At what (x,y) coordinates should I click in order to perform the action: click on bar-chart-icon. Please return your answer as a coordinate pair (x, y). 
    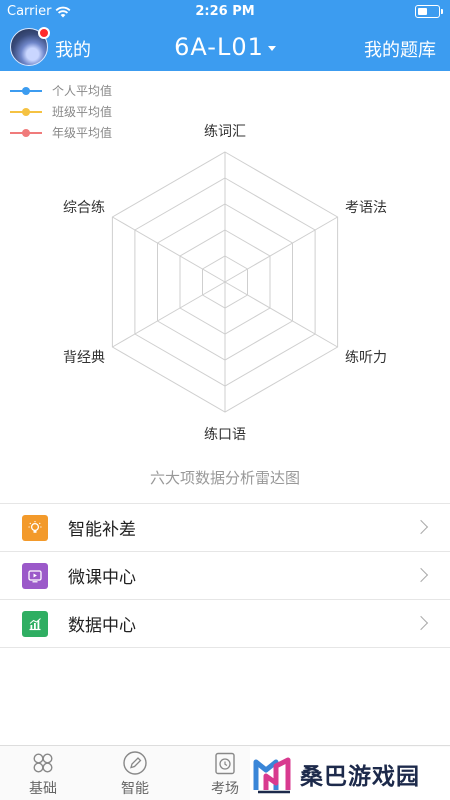
    Looking at the image, I should click on (35, 623).